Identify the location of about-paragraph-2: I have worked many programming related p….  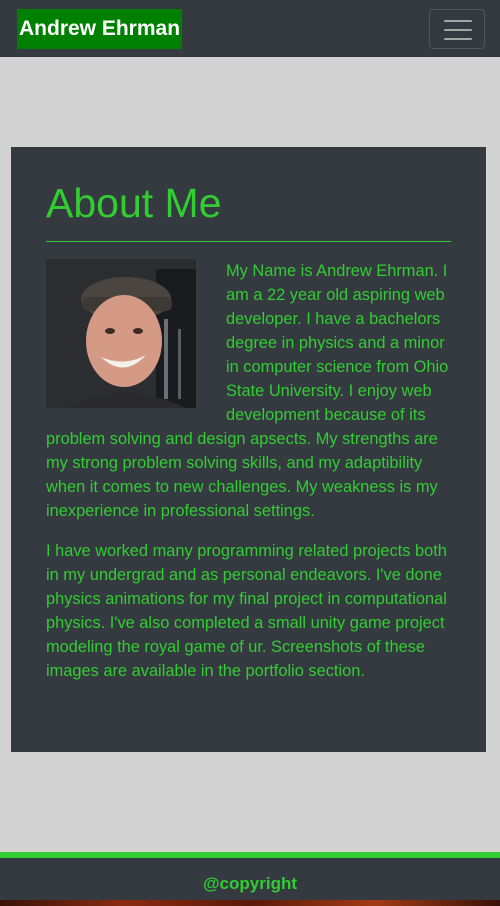
(246, 611).